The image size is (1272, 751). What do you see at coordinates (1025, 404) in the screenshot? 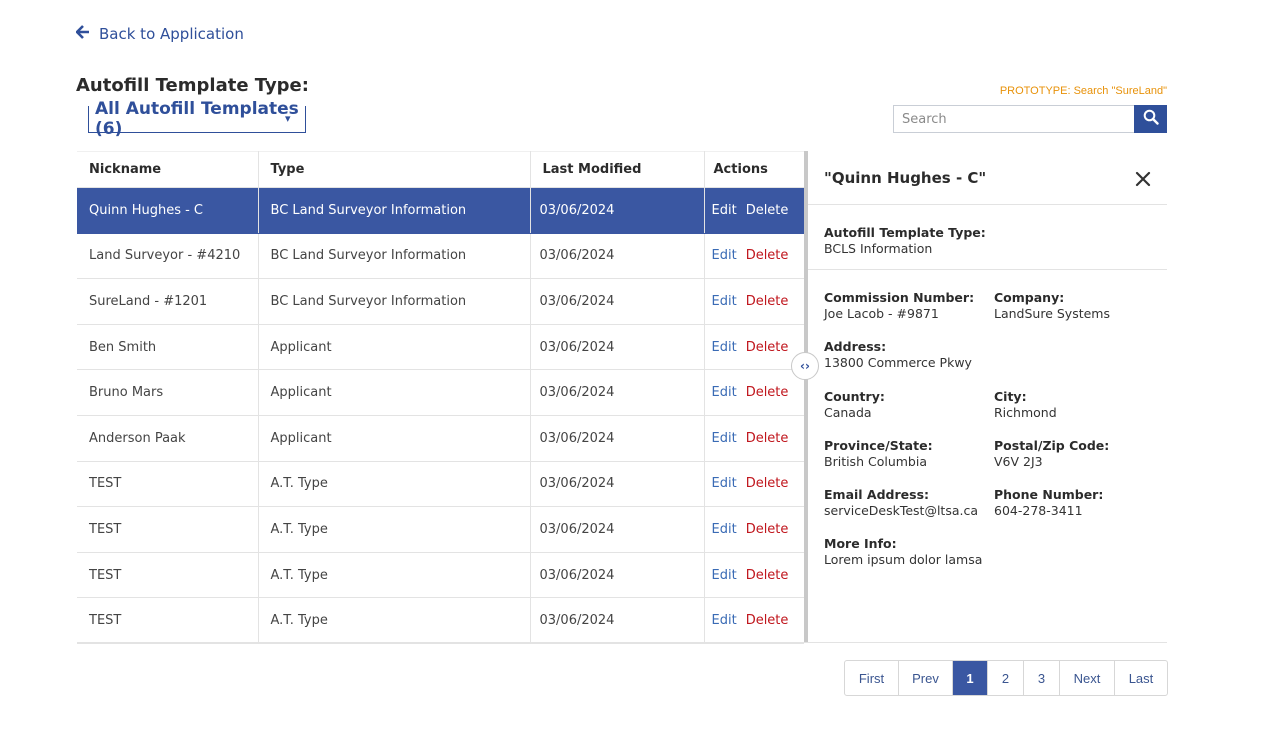
I see `field-city: City: Richmond` at bounding box center [1025, 404].